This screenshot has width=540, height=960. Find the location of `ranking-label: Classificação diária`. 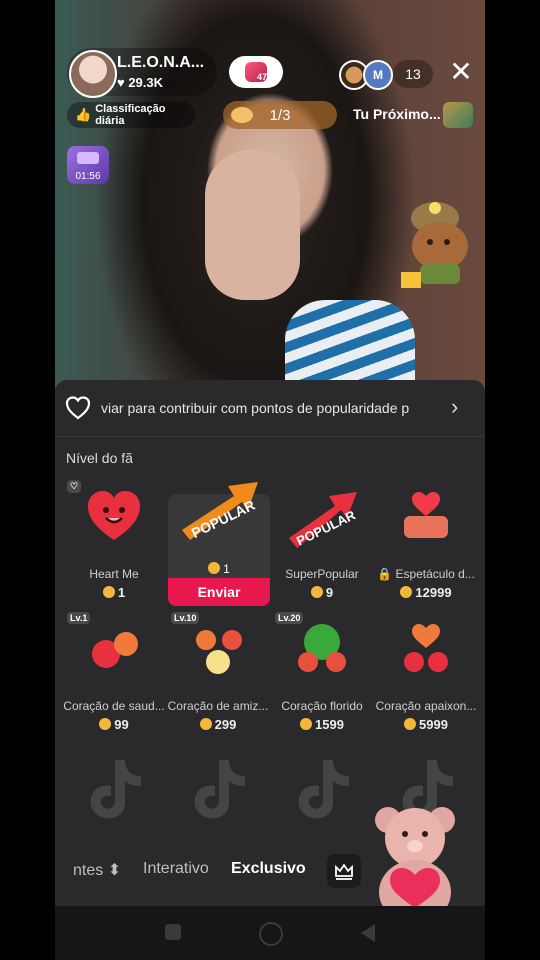

ranking-label: Classificação diária is located at coordinates (130, 115).